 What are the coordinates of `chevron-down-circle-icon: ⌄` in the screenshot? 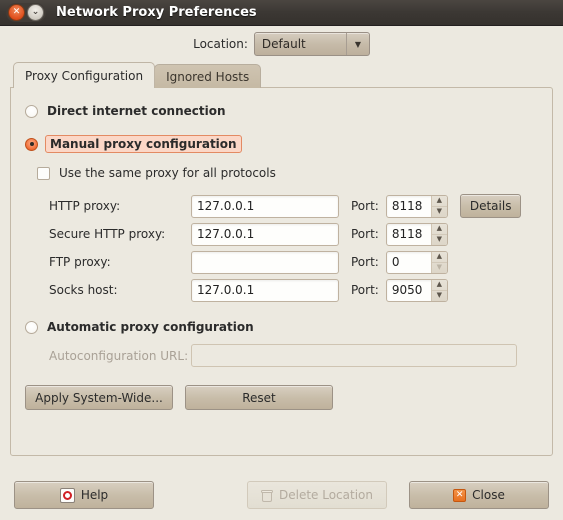 It's located at (35, 12).